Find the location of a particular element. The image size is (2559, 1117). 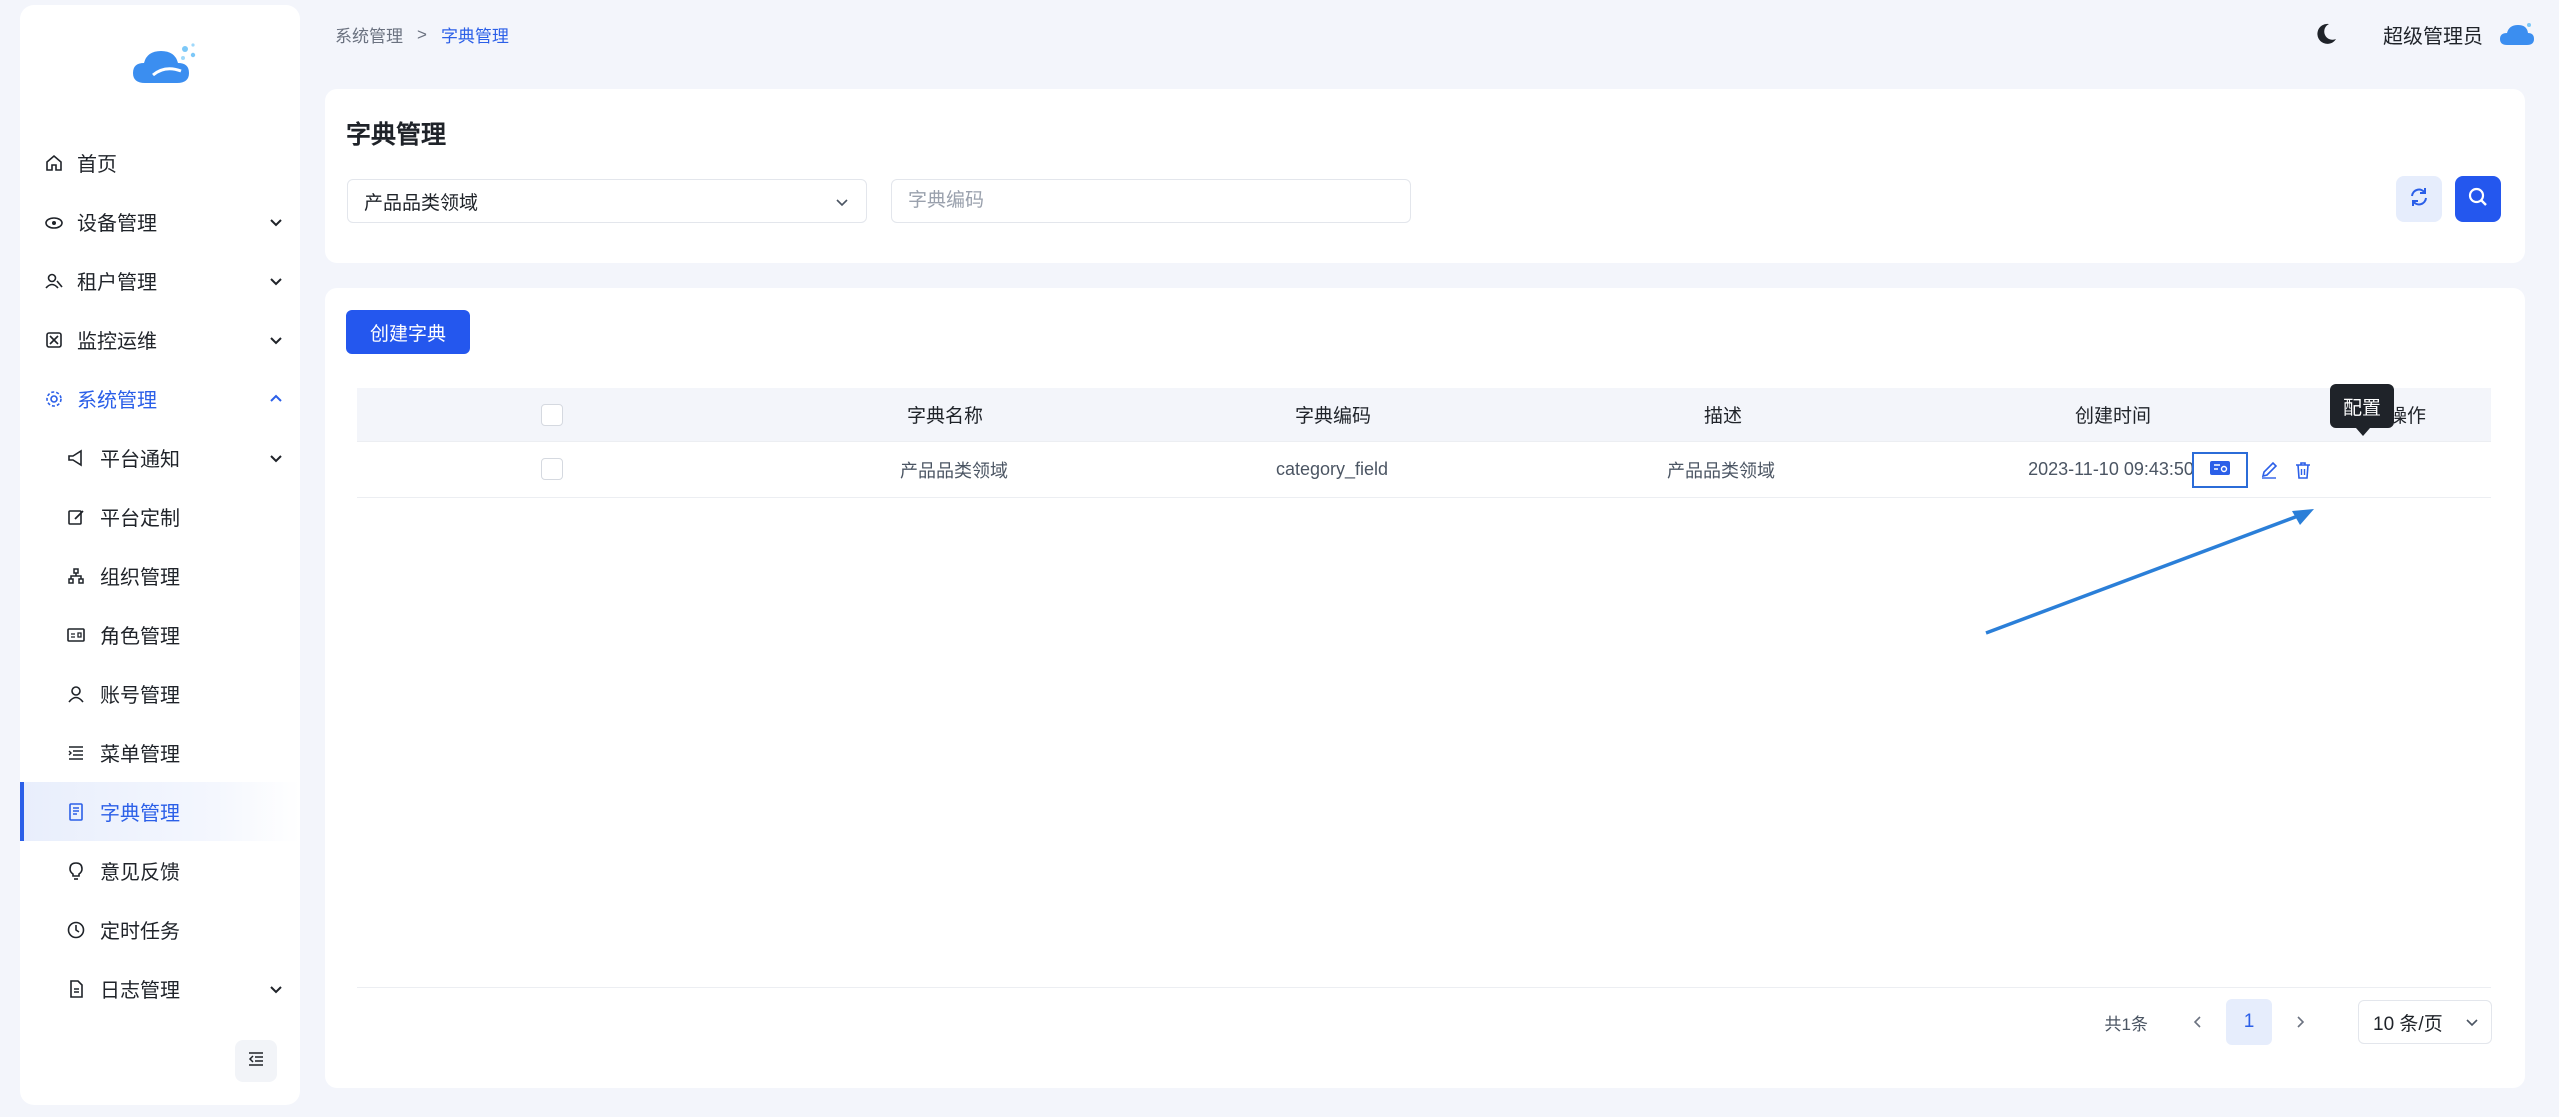

sidebar-item-org: 组织管理 is located at coordinates (160, 575).